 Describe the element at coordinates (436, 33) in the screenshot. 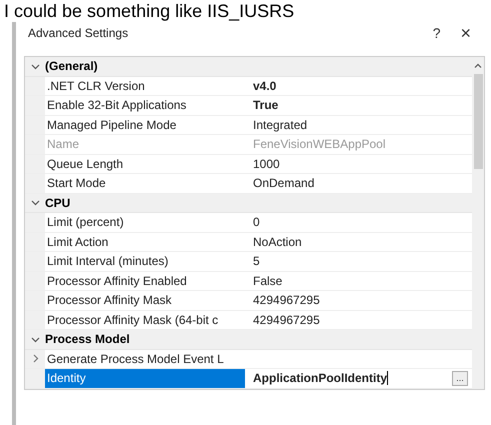

I see `help-button: ?` at that location.